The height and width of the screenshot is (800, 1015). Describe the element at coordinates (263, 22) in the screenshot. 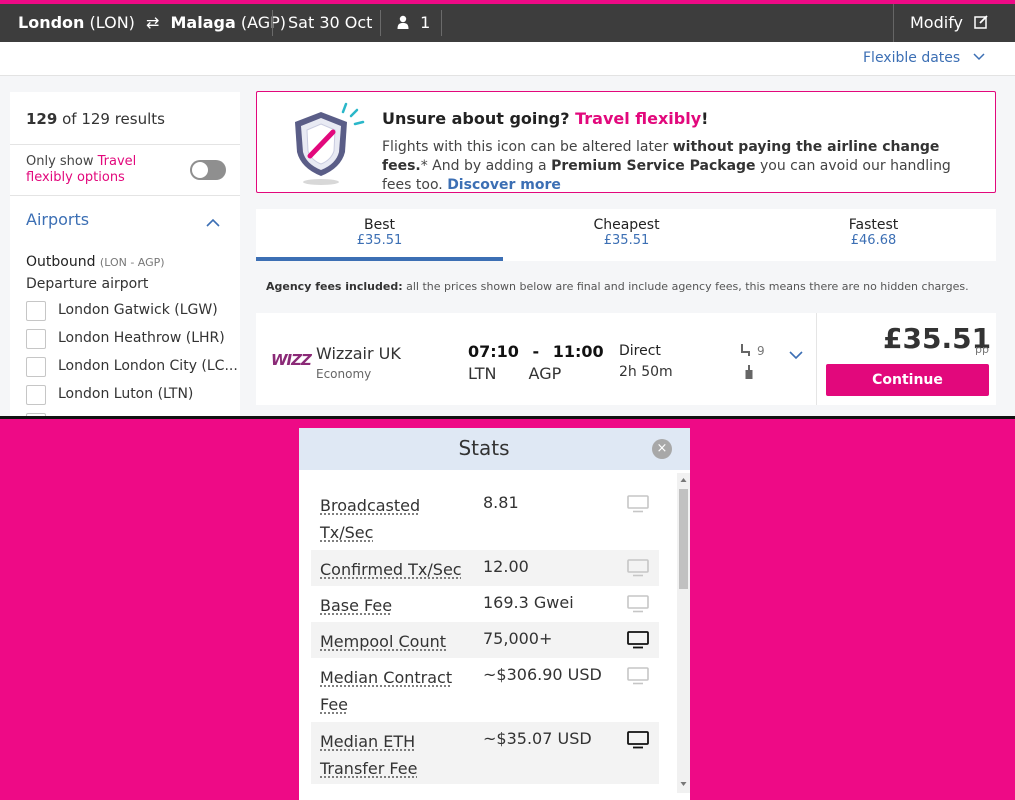

I see `destination-code: (AGP)` at that location.